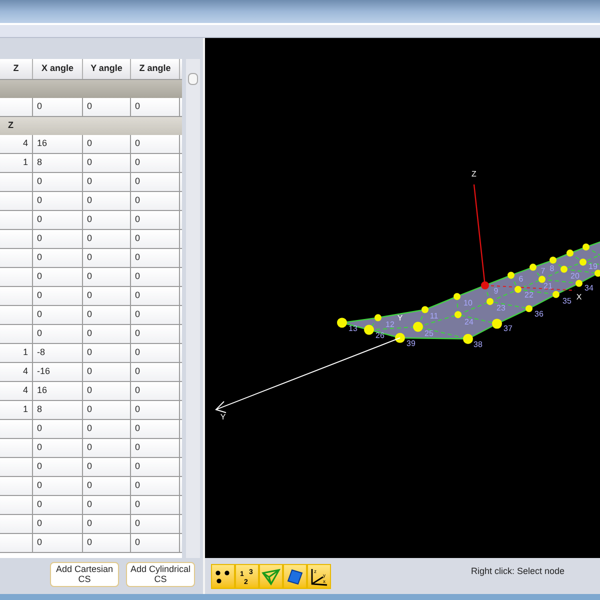 This screenshot has height=600, width=600. Describe the element at coordinates (468, 303) in the screenshot. I see `node-label: 10` at that location.